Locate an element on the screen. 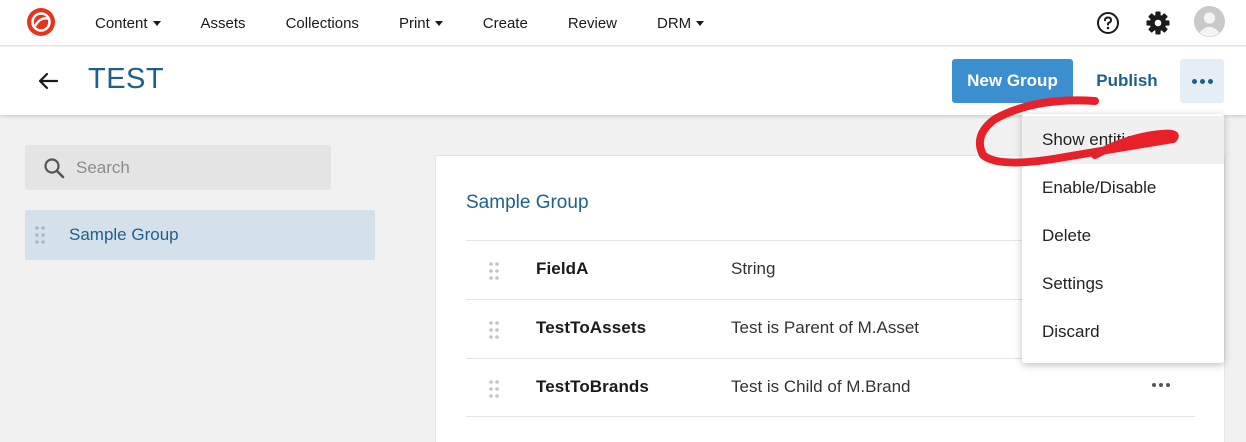  field-row: TestToBrands Test is Child of M.Brand is located at coordinates (830, 387).